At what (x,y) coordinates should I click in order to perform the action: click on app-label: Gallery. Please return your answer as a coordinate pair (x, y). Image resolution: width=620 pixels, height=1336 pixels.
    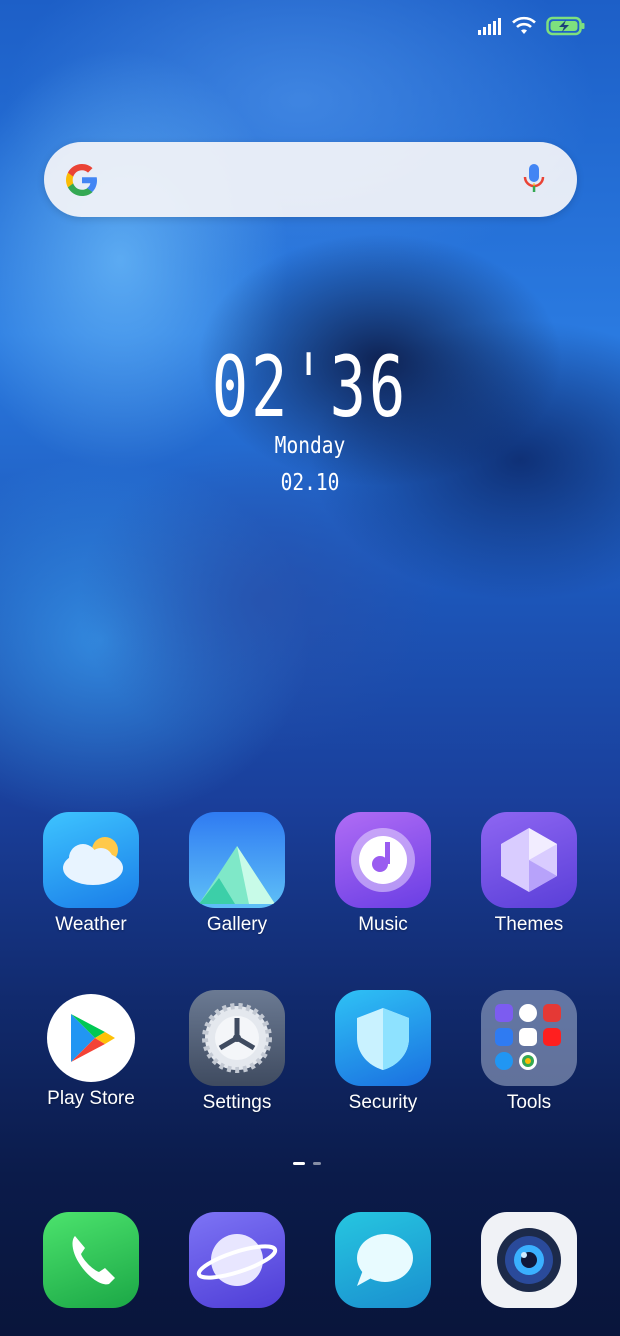
    Looking at the image, I should click on (237, 924).